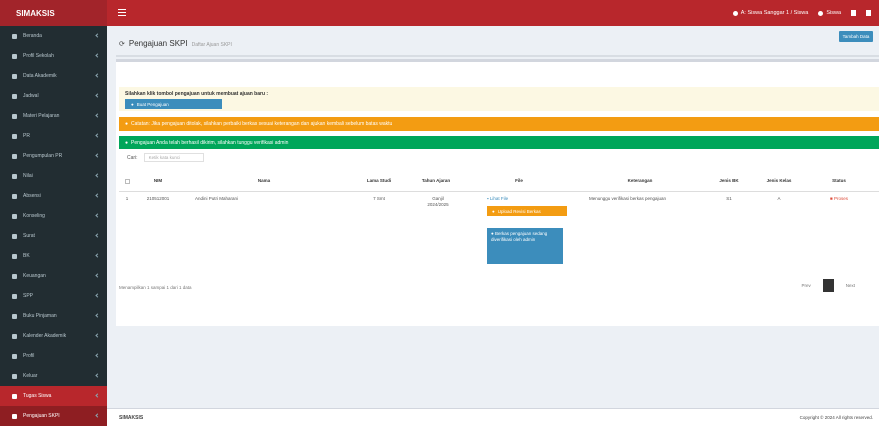 Image resolution: width=879 pixels, height=426 pixels. What do you see at coordinates (158, 181) in the screenshot?
I see `col-header-nim: NIM` at bounding box center [158, 181].